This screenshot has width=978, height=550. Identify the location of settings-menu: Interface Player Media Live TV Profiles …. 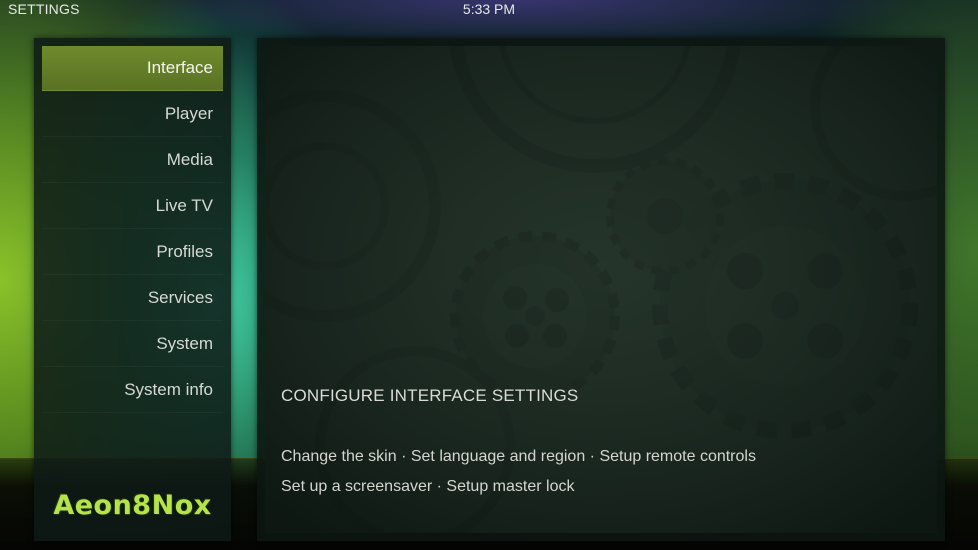
(132, 230).